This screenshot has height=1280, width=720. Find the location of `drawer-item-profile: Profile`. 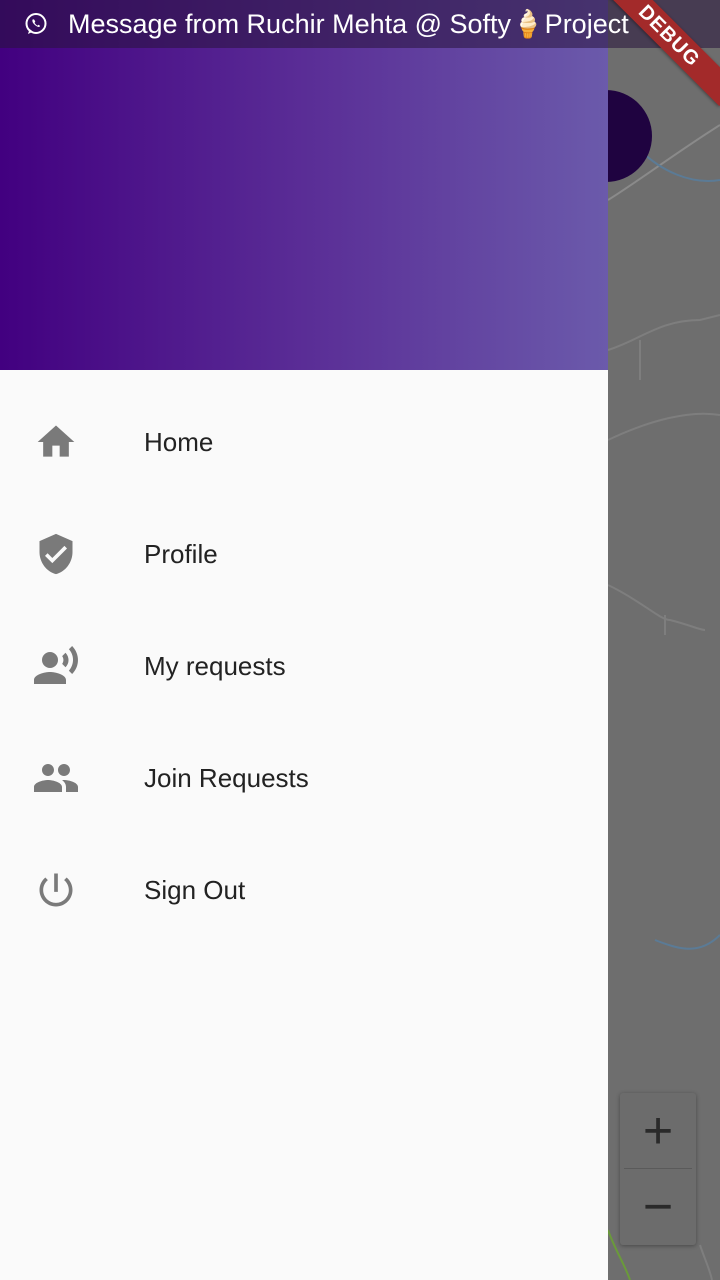

drawer-item-profile: Profile is located at coordinates (304, 554).